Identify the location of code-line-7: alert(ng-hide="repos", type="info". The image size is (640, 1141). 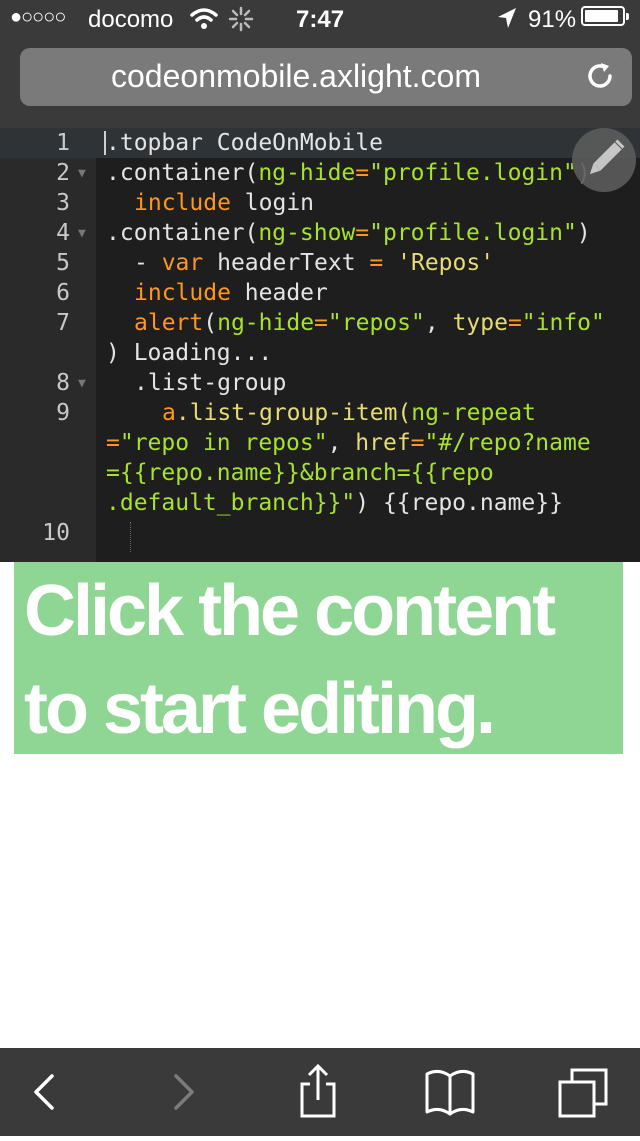
(369, 323).